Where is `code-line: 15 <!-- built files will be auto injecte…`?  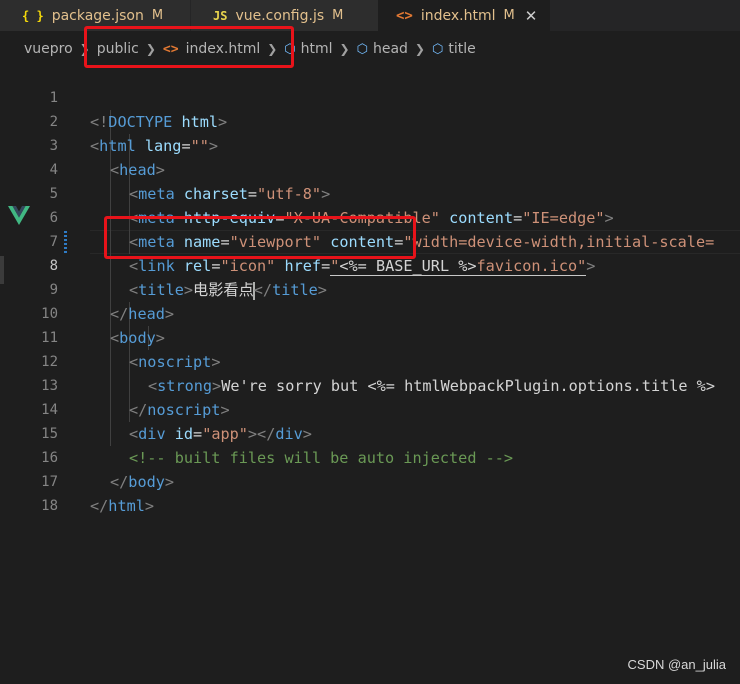
code-line: 15 <!-- built files will be auto injecte… is located at coordinates (370, 432).